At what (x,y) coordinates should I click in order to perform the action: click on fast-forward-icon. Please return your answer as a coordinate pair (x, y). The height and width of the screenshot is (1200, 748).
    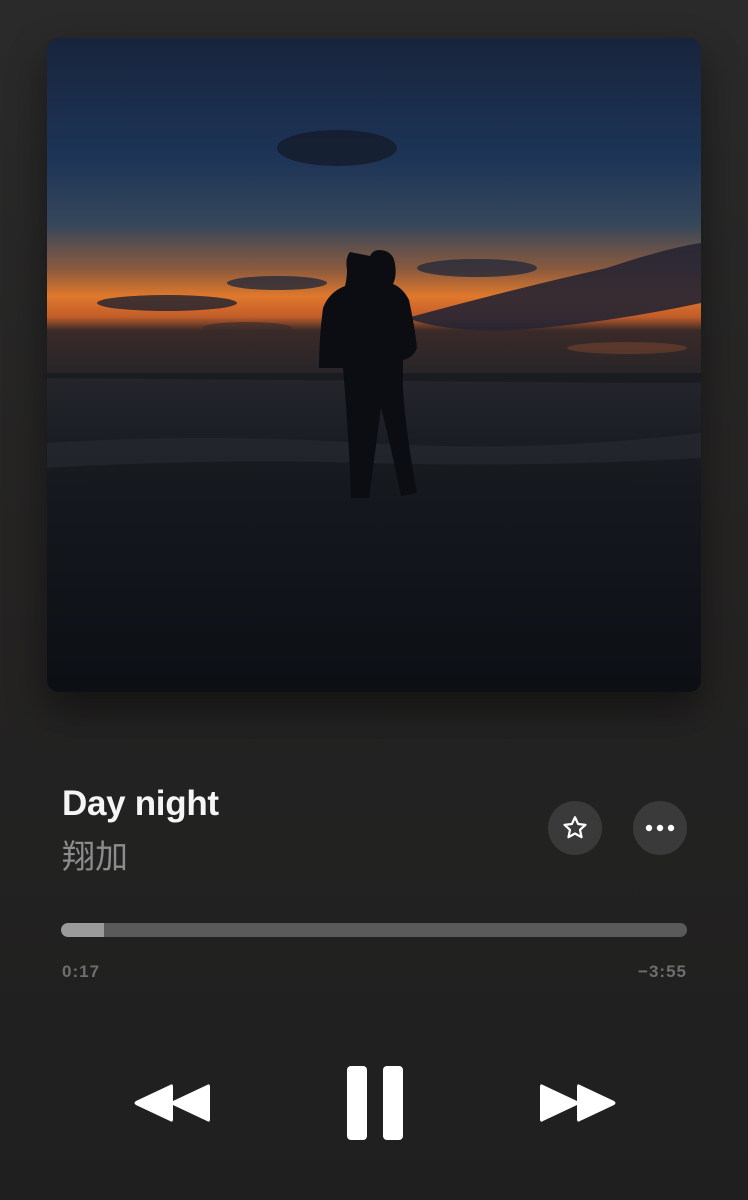
    Looking at the image, I should click on (578, 1103).